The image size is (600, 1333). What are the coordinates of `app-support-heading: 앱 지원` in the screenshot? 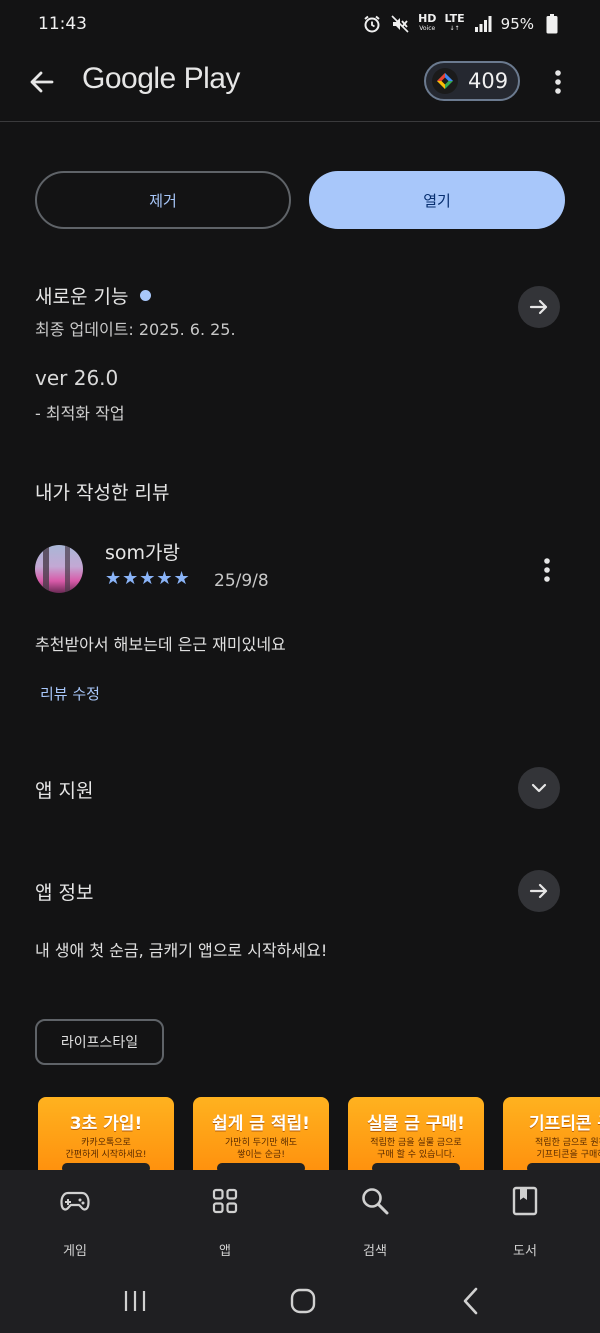 It's located at (64, 791).